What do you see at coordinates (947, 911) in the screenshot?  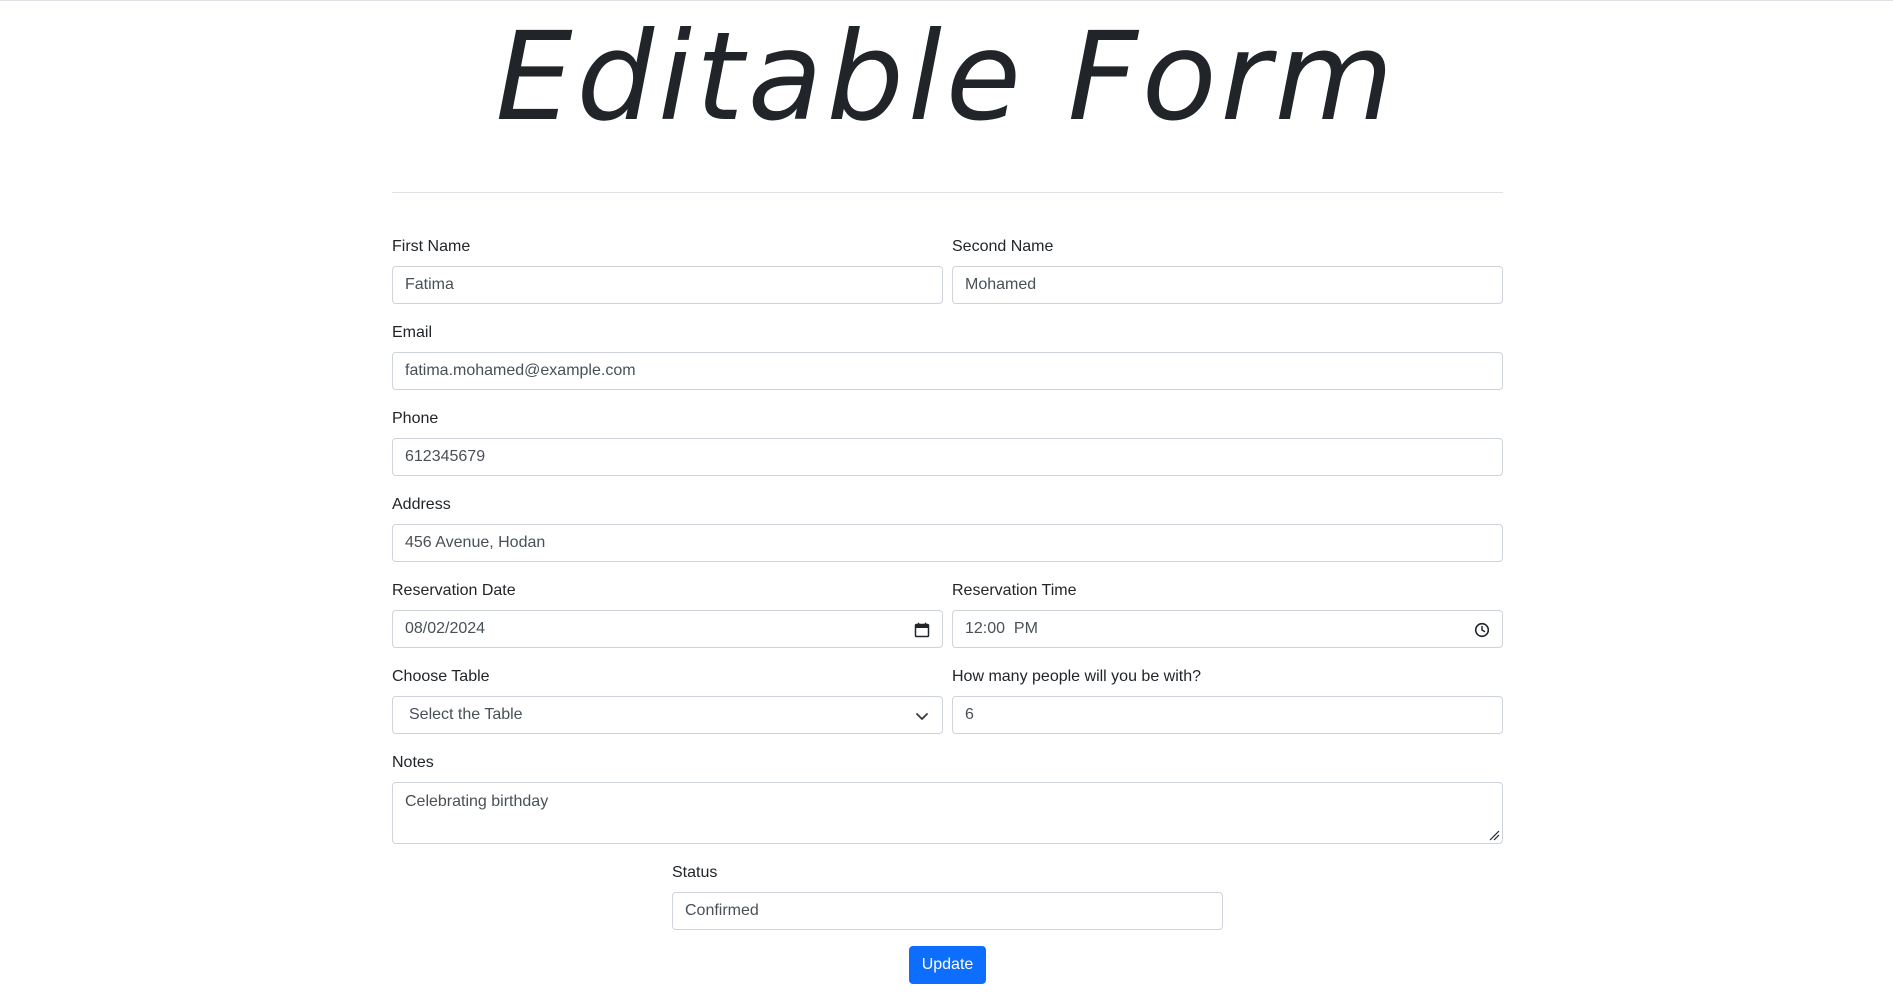 I see `status-input: Confirmed` at bounding box center [947, 911].